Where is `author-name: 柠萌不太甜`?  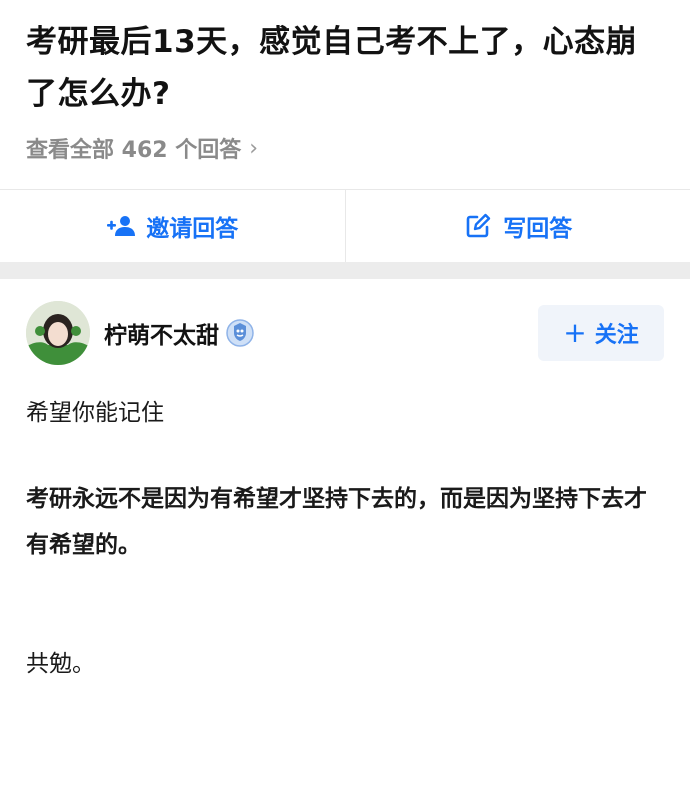 author-name: 柠萌不太甜 is located at coordinates (161, 333).